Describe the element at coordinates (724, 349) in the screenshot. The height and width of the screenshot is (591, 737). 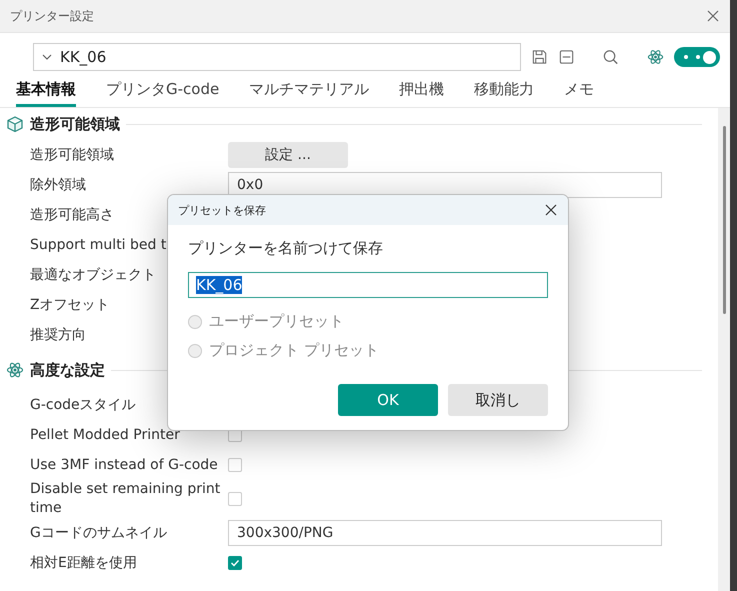
I see `scrollbar` at that location.